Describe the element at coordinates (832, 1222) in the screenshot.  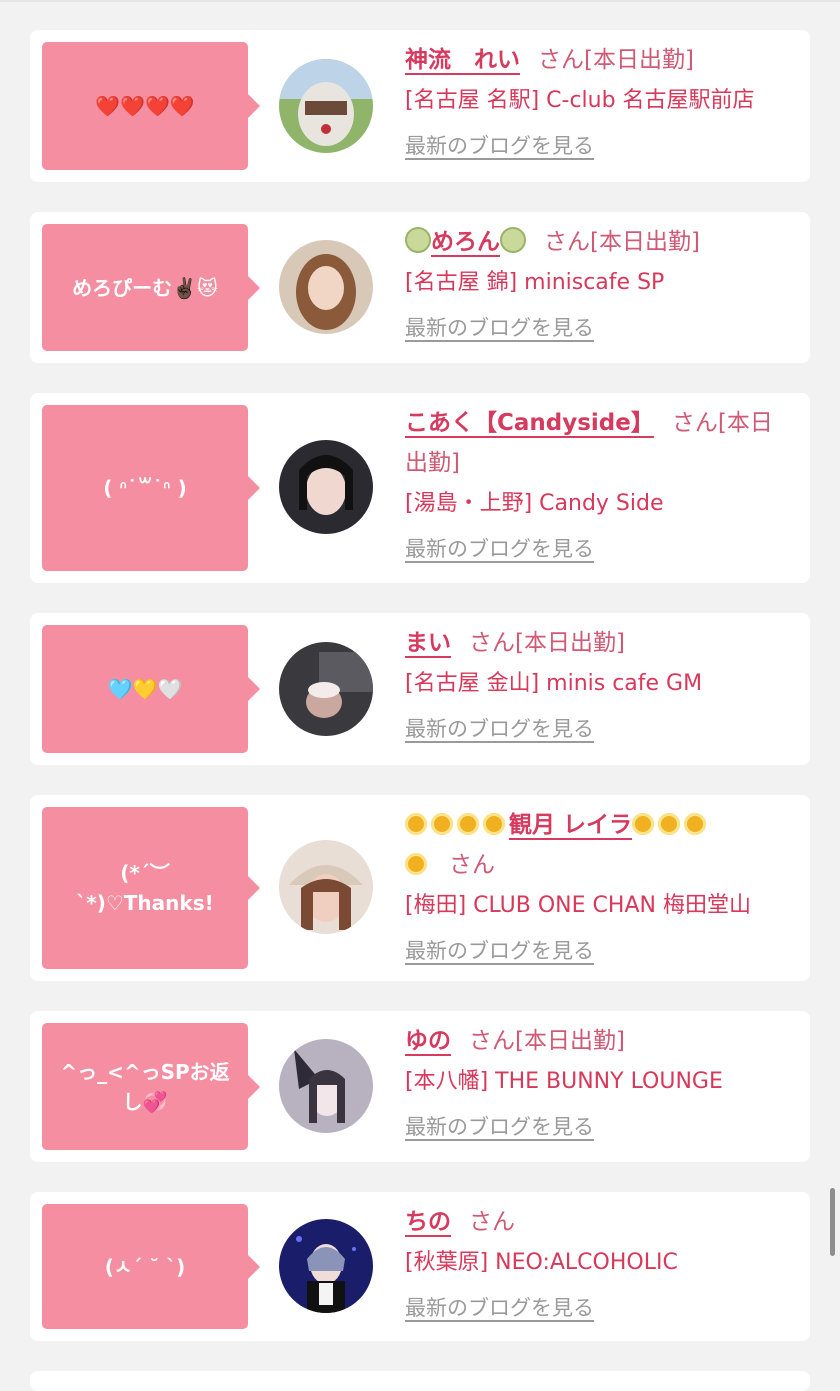
I see `scrollbar` at that location.